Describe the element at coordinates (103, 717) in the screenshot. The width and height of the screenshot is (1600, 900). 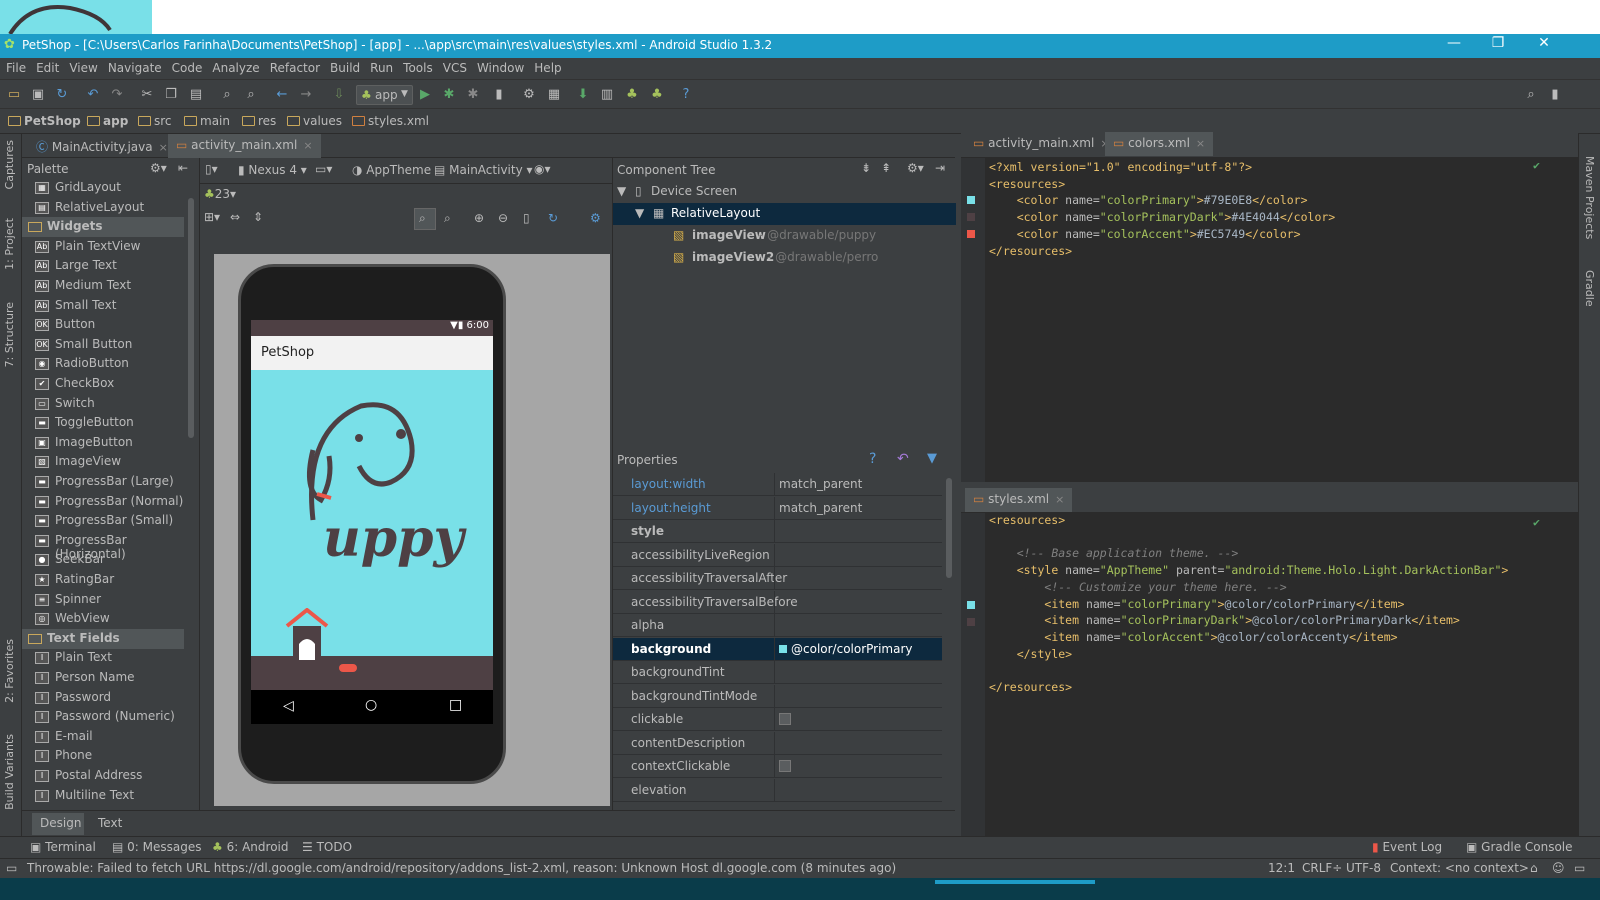
I see `palette-item-27: I Password (Numeric)` at that location.